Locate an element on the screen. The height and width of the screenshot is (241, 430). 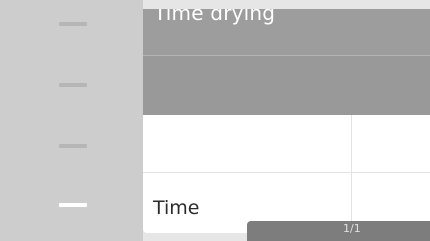
page-indicator-label: 1/1 is located at coordinates (352, 228).